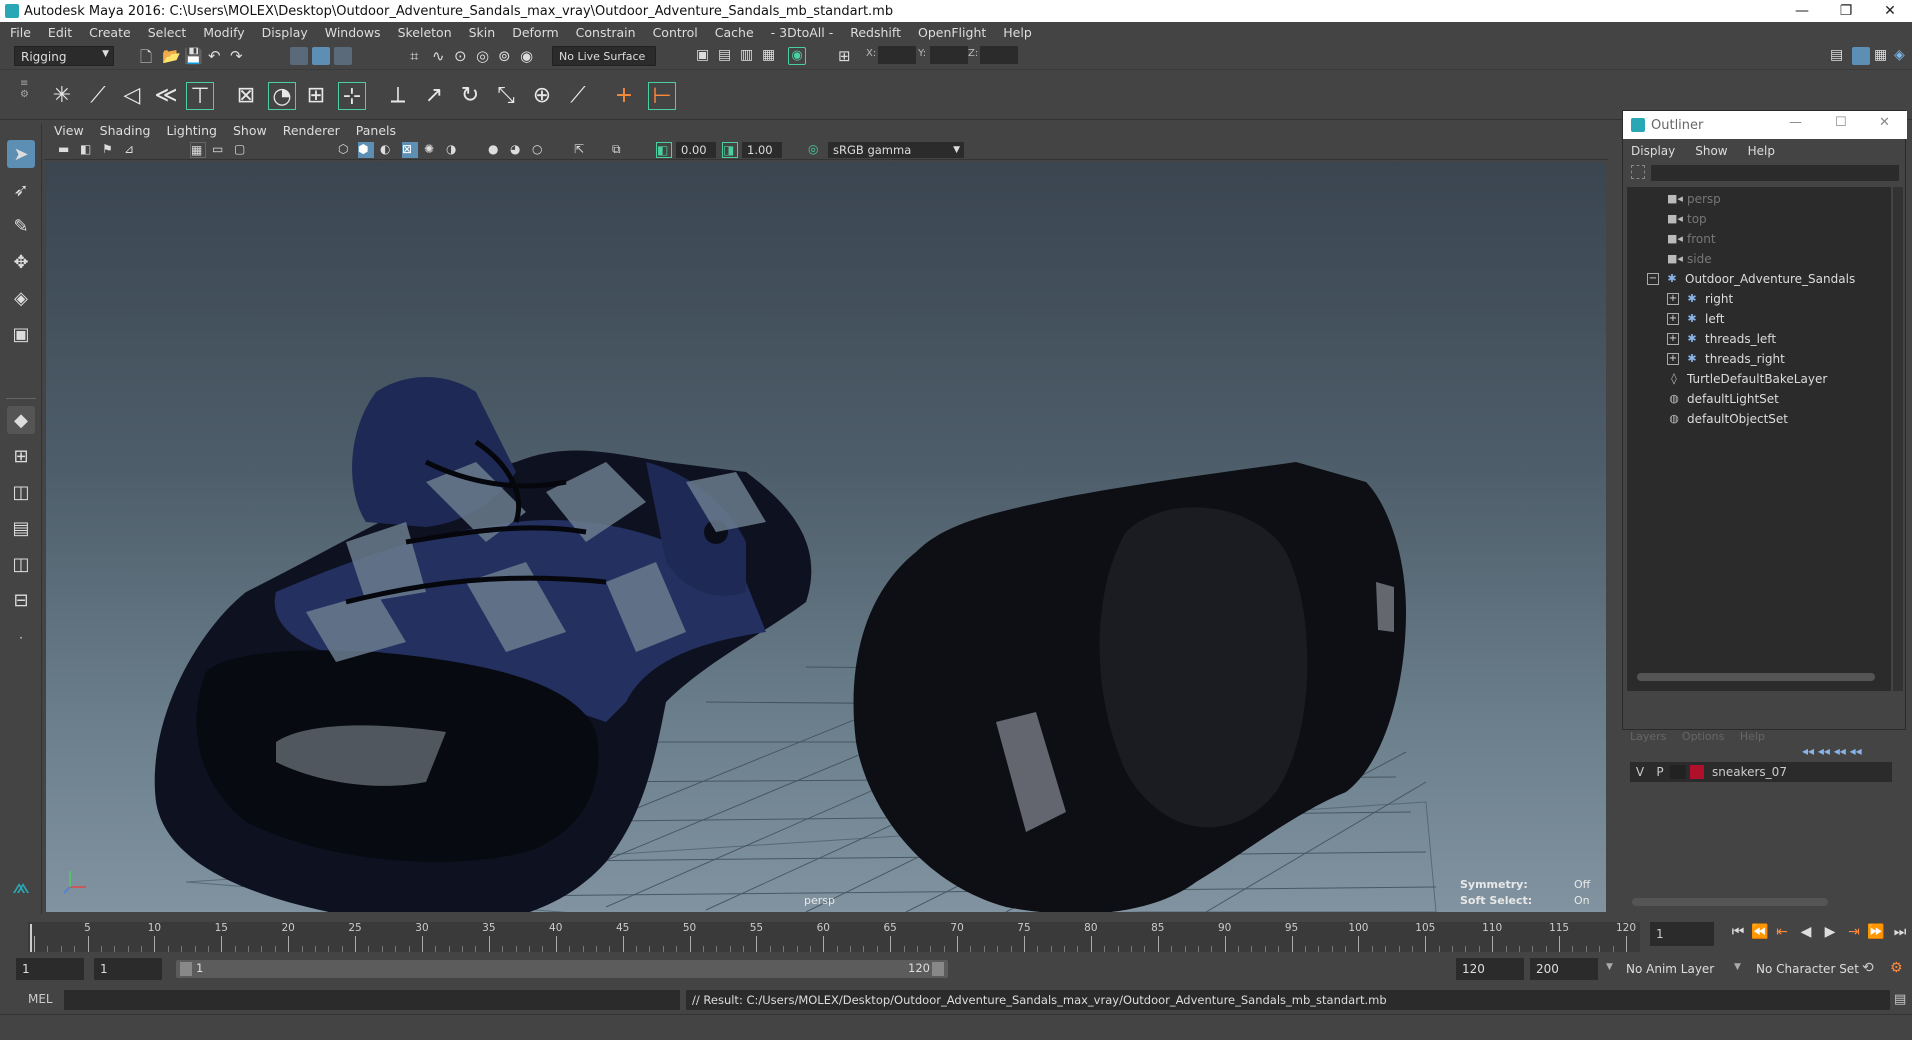 This screenshot has width=1912, height=1040. I want to click on motion-blur-icon: ◕, so click(518, 150).